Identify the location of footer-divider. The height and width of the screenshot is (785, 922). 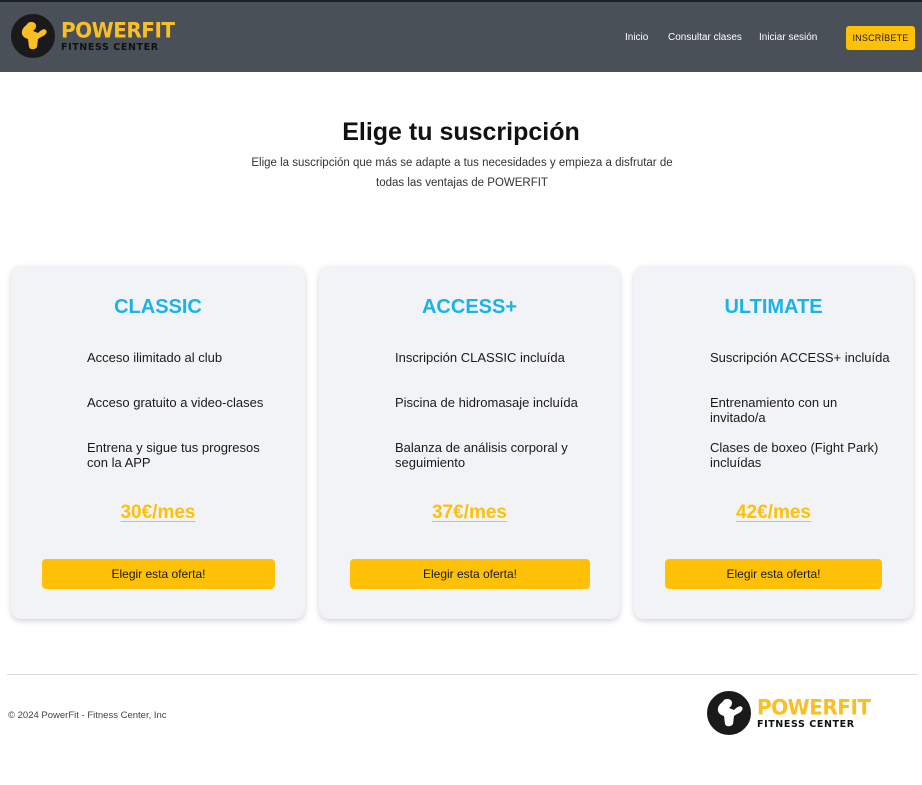
(462, 674).